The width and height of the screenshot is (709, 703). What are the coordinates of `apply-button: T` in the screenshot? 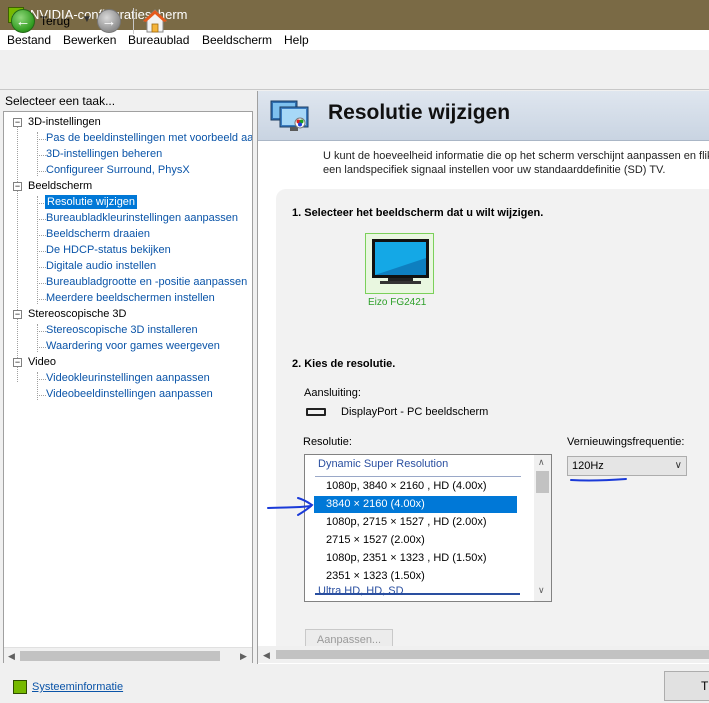 It's located at (686, 686).